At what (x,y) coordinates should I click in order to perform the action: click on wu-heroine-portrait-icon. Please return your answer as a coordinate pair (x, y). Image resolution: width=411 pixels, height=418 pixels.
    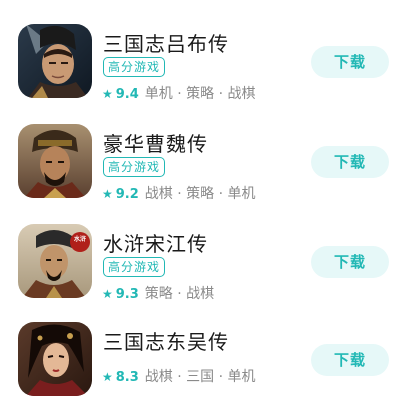
    Looking at the image, I should click on (55, 359).